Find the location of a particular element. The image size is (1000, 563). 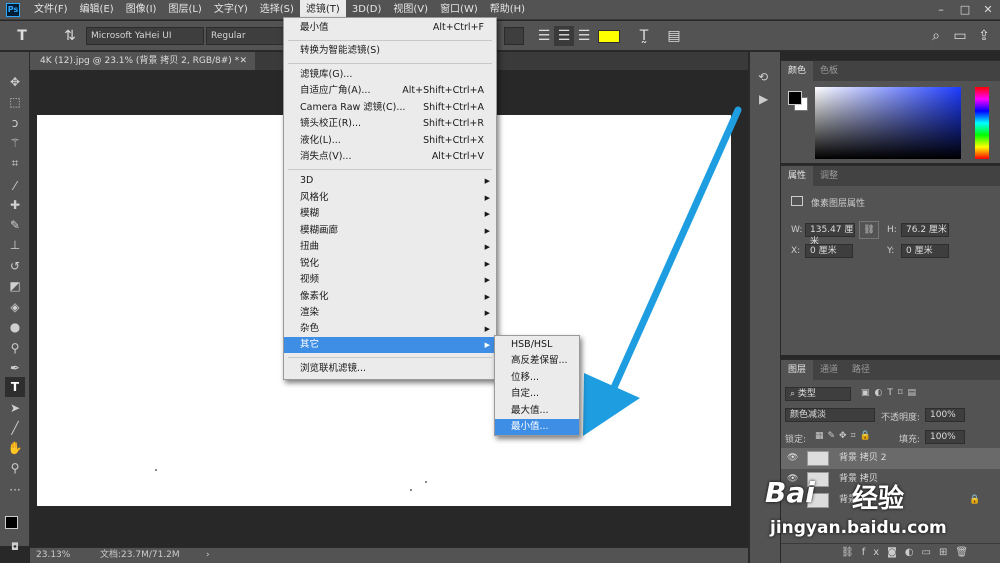

menu-item-3d: 3D ▶ is located at coordinates (390, 181).